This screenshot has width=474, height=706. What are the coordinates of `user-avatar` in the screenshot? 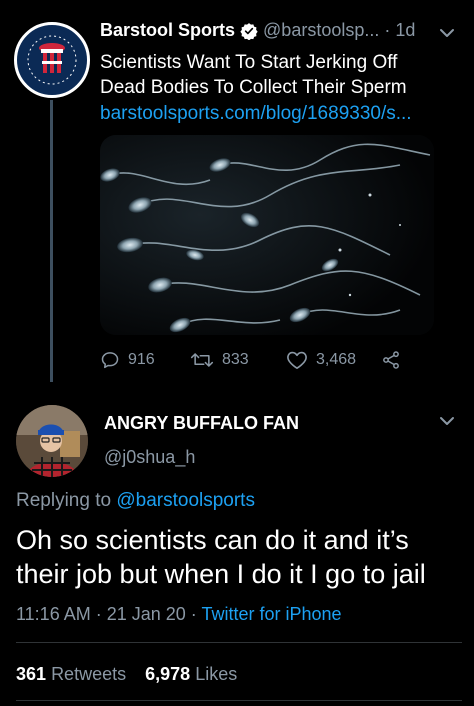 It's located at (52, 441).